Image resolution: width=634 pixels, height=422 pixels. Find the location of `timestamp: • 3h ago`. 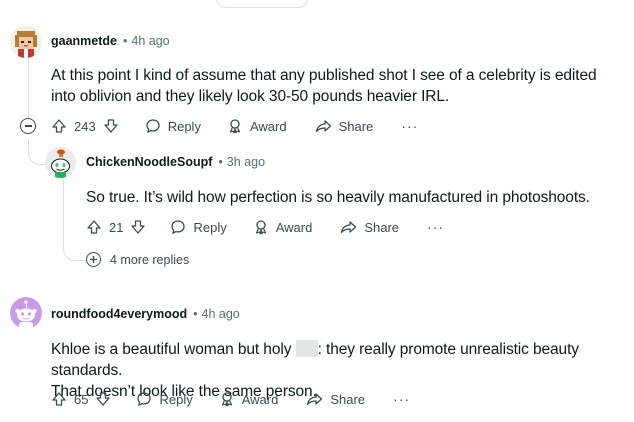

timestamp: • 3h ago is located at coordinates (242, 162).